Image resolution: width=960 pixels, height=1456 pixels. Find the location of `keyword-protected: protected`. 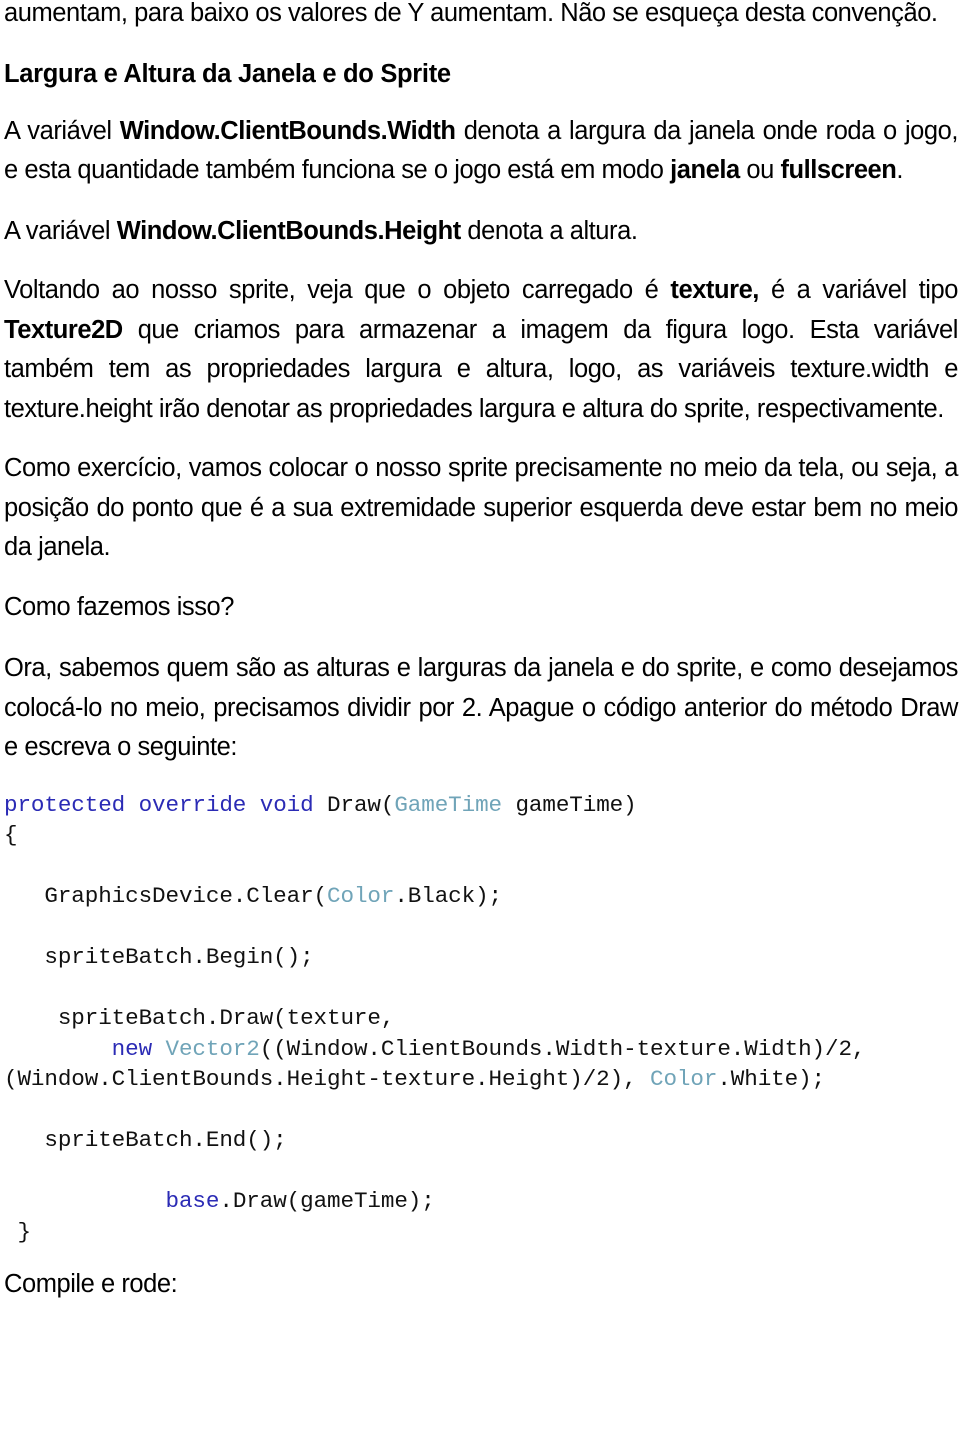

keyword-protected: protected is located at coordinates (65, 804).